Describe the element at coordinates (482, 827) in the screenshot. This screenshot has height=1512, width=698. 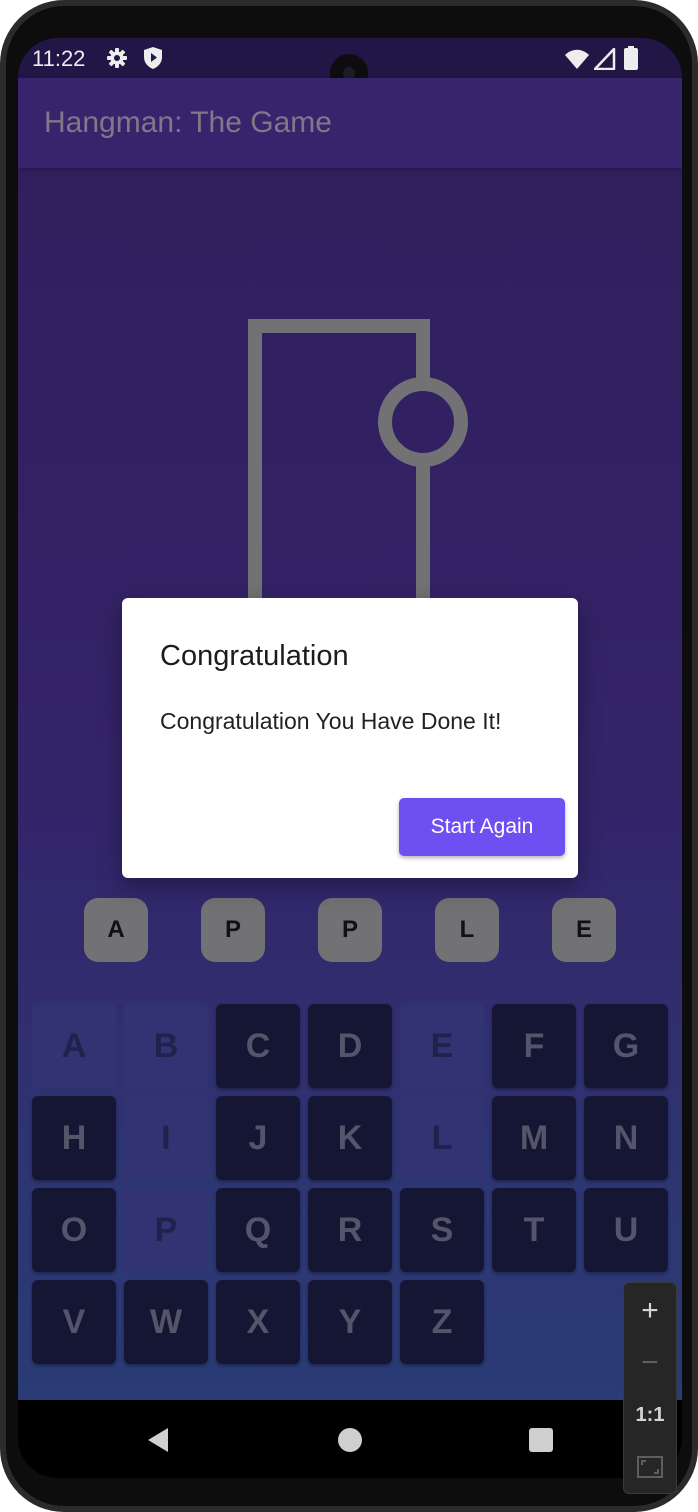
I see `start-again-button: Start Again` at that location.